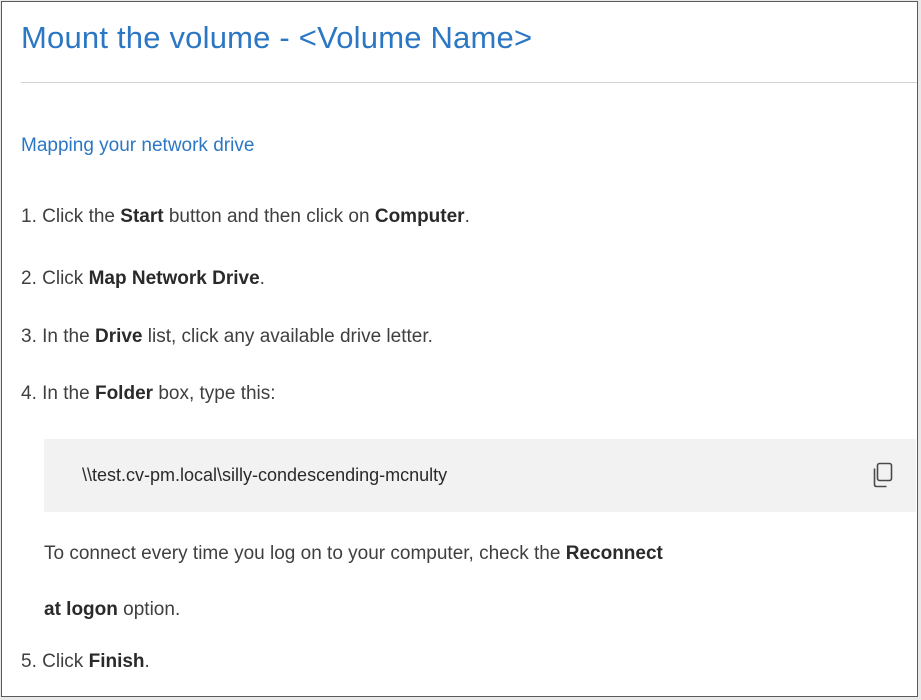  I want to click on step-text: button and then click on, so click(269, 216).